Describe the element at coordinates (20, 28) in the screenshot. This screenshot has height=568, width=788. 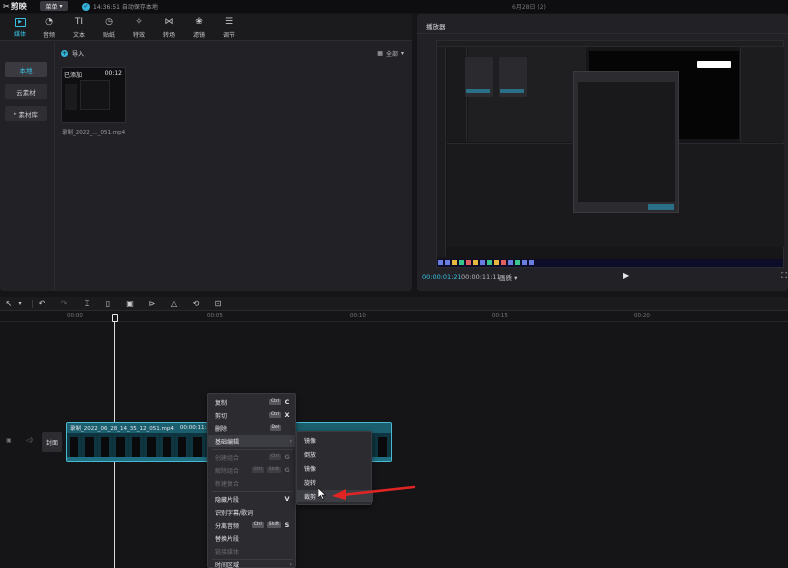
I see `tab-media: ▶ 媒体` at that location.